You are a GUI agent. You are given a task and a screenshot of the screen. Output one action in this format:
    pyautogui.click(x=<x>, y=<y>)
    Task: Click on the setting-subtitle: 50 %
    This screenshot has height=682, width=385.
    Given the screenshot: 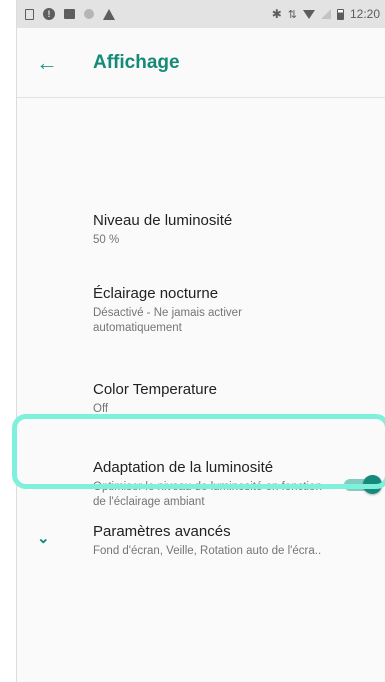 What is the action you would take?
    pyautogui.click(x=106, y=240)
    